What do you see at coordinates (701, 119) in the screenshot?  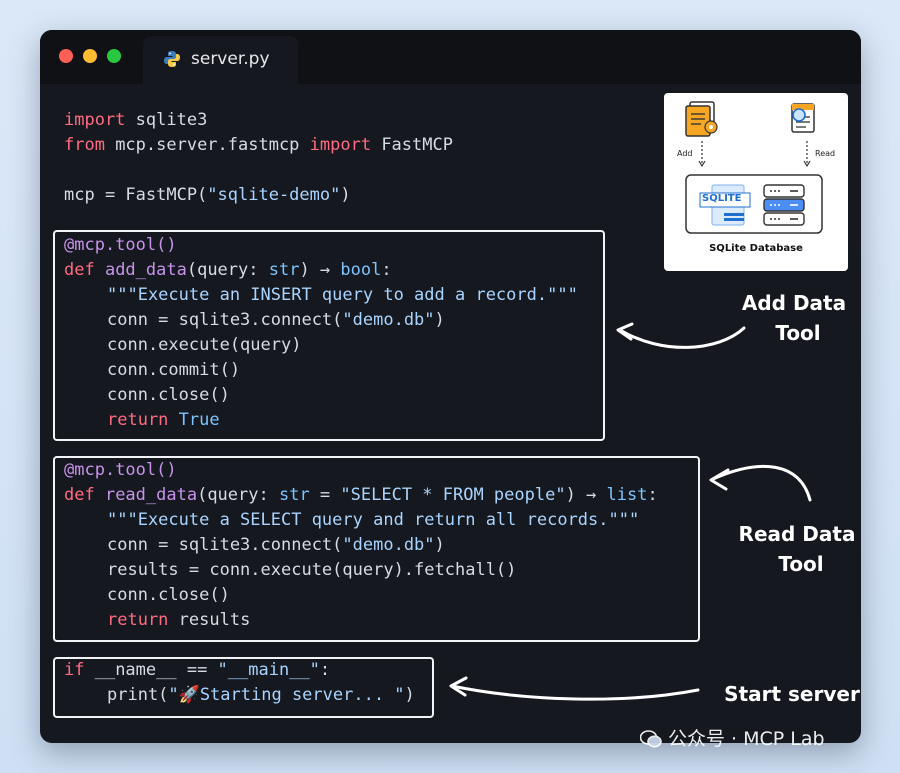 I see `add-document-icon` at bounding box center [701, 119].